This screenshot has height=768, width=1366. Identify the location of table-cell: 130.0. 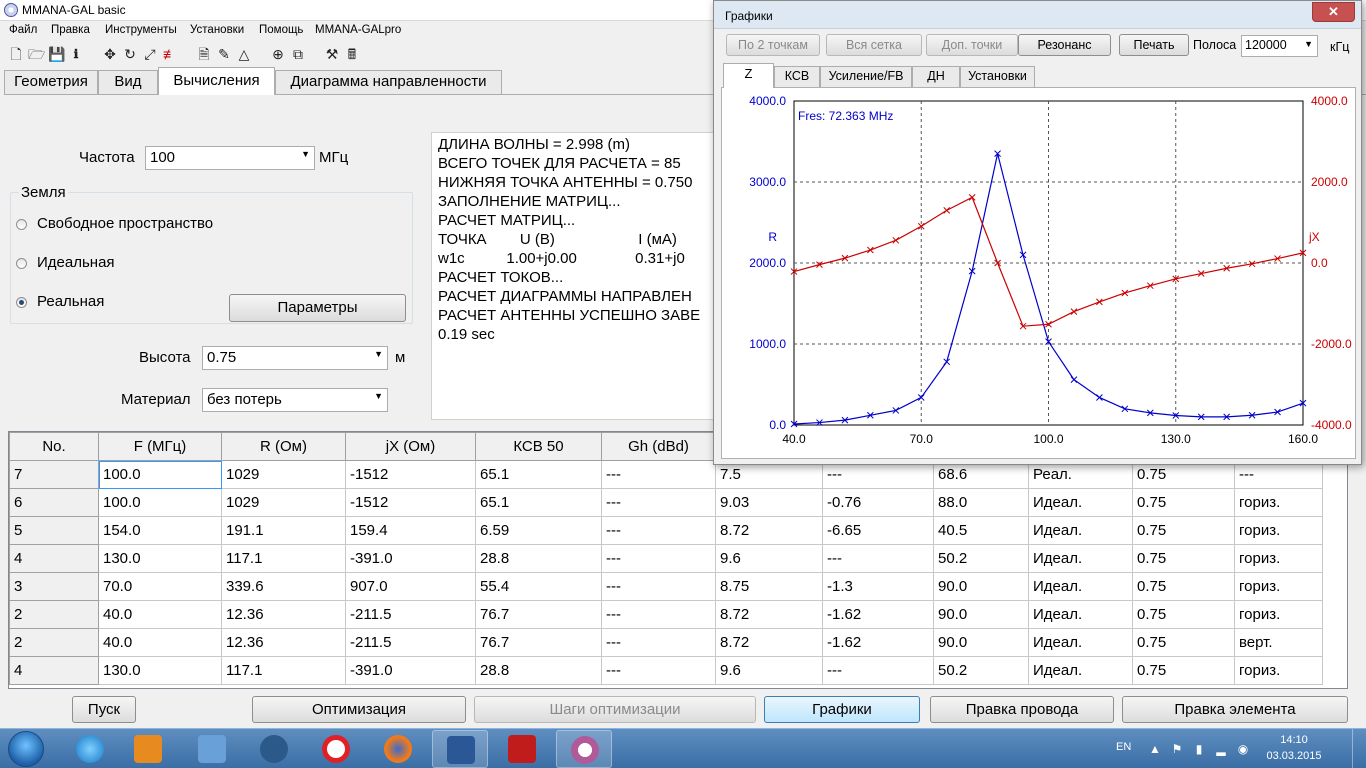
(160, 670).